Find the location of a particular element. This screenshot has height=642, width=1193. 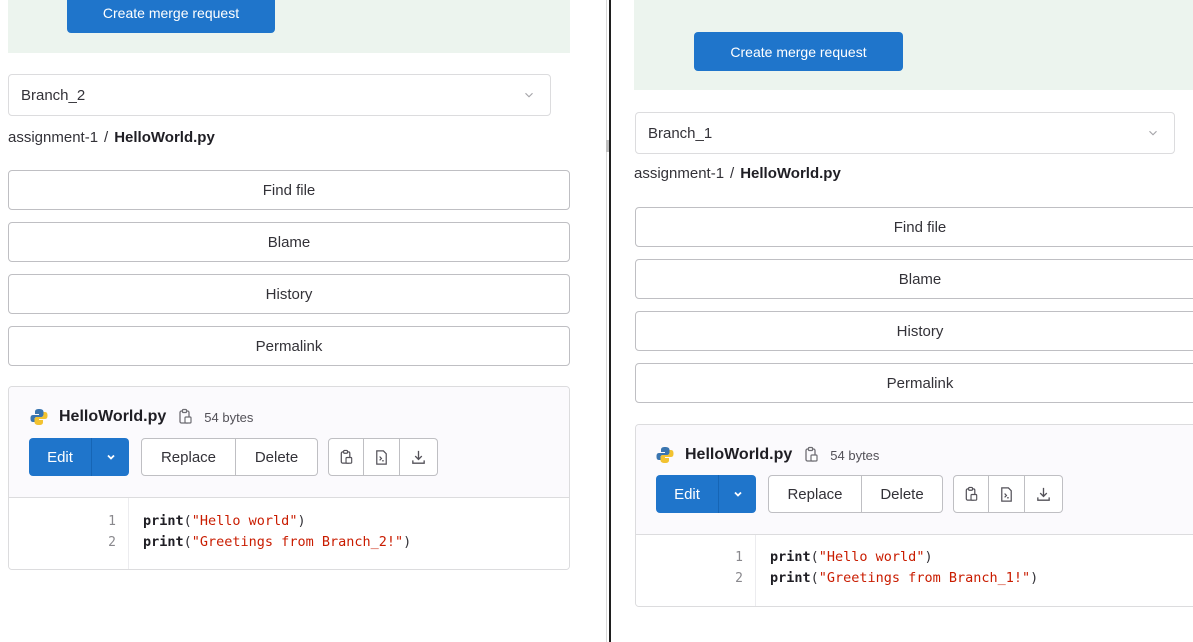

branch-selector-value: Branch_1 is located at coordinates (680, 133).